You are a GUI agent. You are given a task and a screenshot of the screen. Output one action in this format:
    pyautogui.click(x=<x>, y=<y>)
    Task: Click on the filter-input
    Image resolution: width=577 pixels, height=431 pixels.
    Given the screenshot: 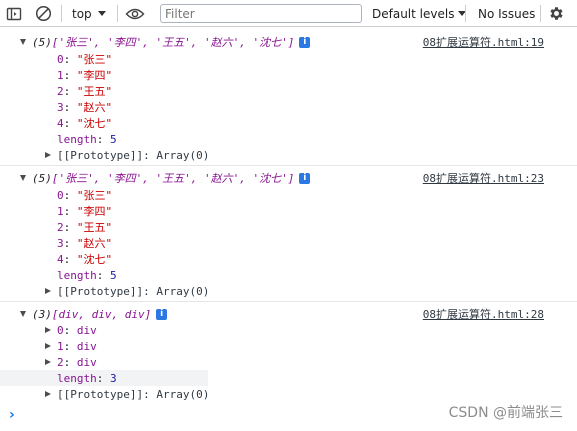 What is the action you would take?
    pyautogui.click(x=261, y=13)
    